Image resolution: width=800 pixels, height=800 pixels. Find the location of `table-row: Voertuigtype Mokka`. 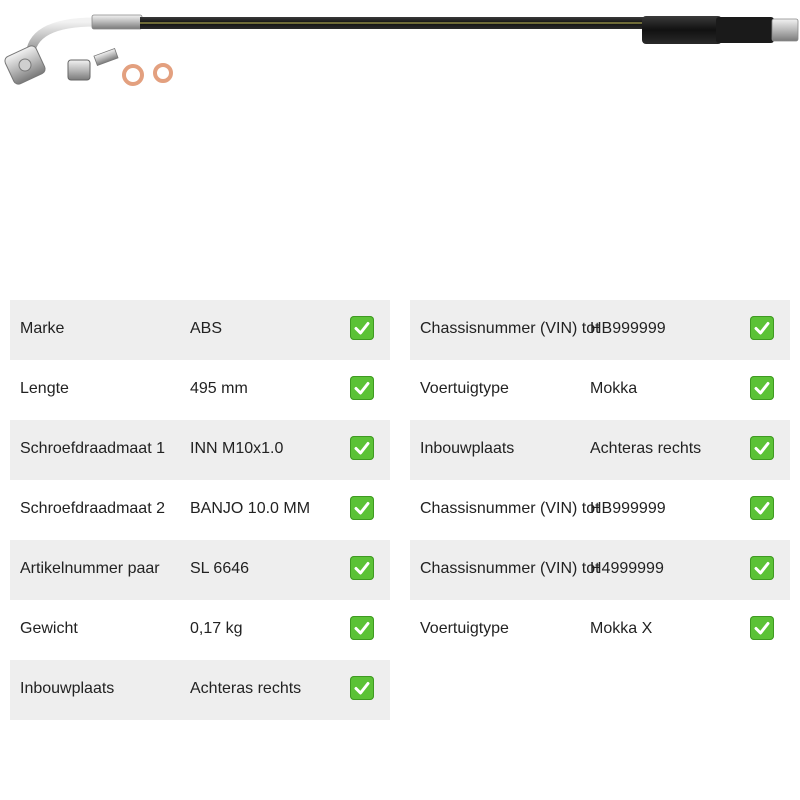

table-row: Voertuigtype Mokka is located at coordinates (600, 390).